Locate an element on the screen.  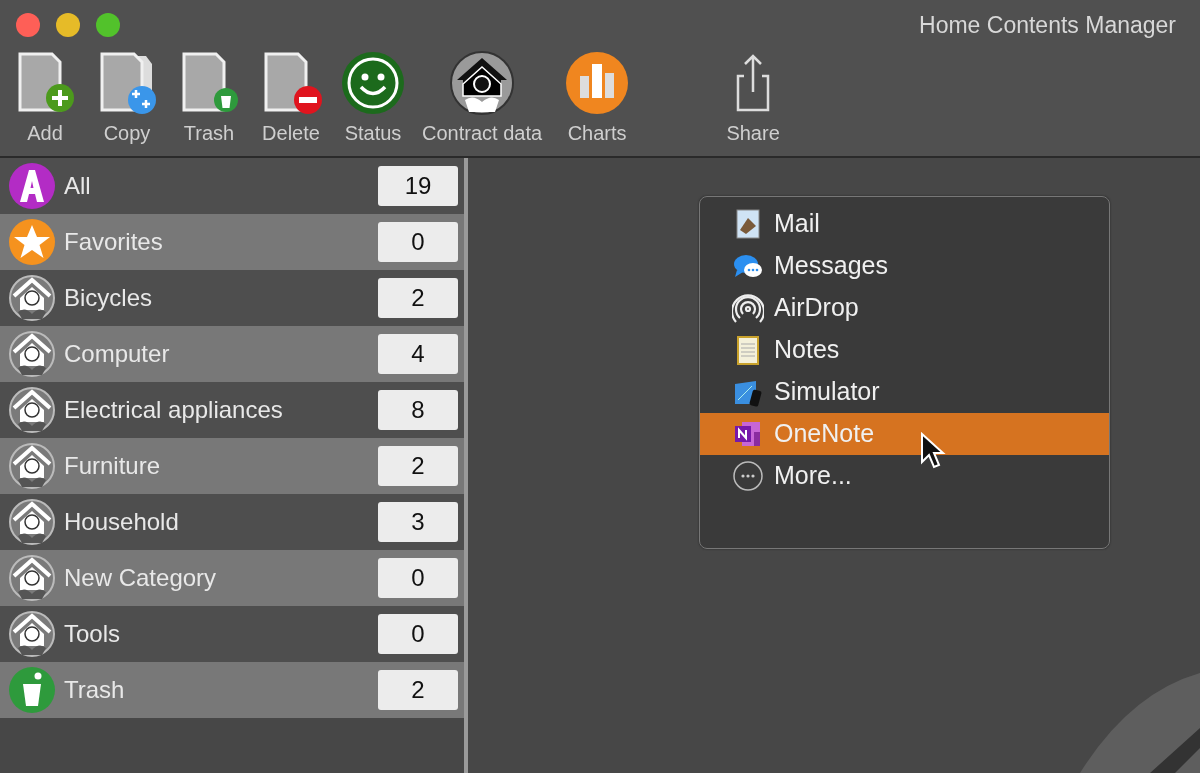
item-count: 3 is located at coordinates (418, 522).